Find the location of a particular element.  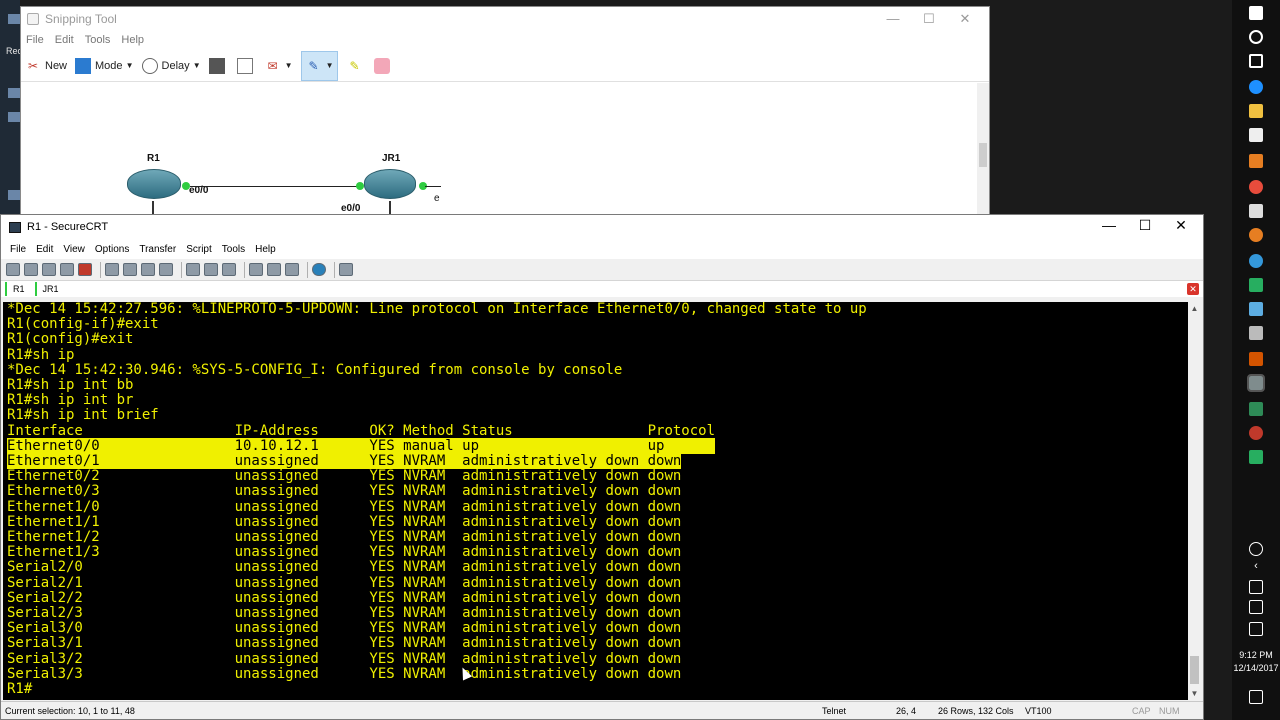

print-selection-icon is located at coordinates (211, 269).